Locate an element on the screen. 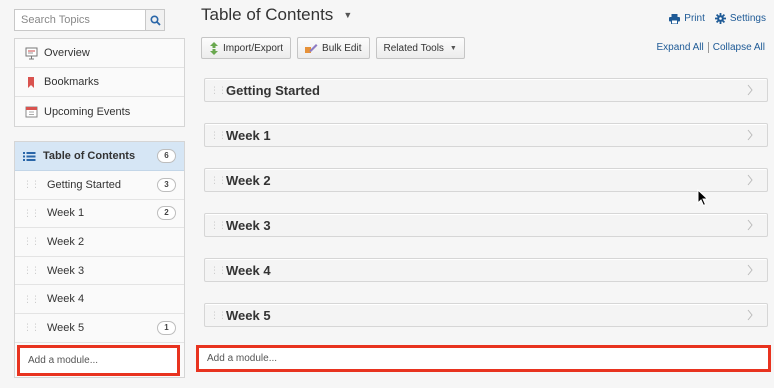  bulk-edit-button: Bulk Edit is located at coordinates (333, 48).